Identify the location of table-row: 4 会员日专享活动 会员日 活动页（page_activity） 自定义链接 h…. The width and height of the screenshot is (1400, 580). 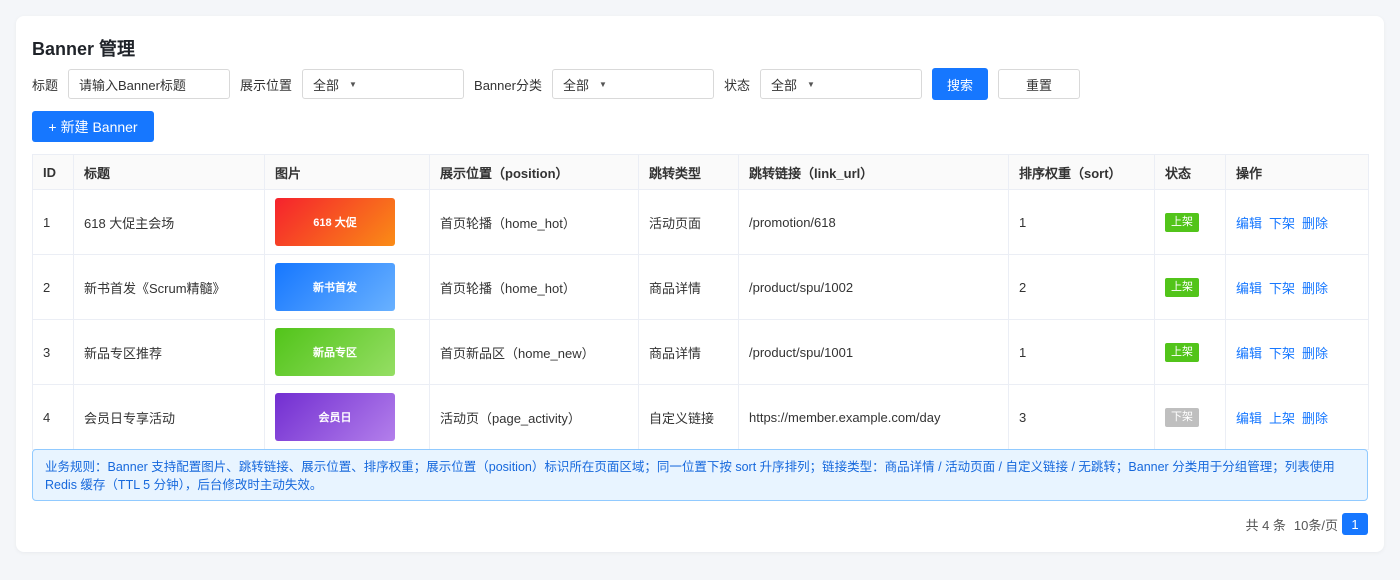
(700, 417).